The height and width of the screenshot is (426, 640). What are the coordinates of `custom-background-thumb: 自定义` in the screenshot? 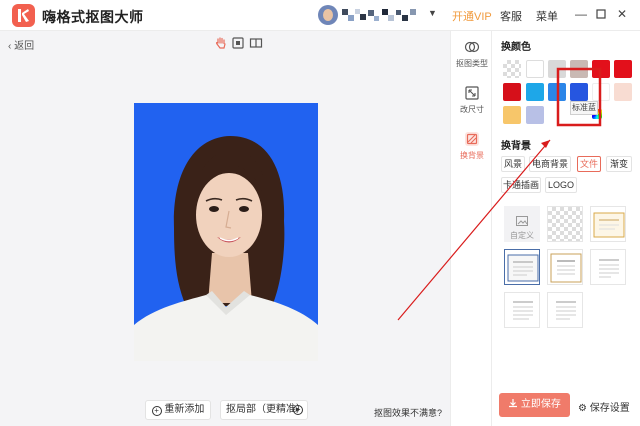 It's located at (522, 224).